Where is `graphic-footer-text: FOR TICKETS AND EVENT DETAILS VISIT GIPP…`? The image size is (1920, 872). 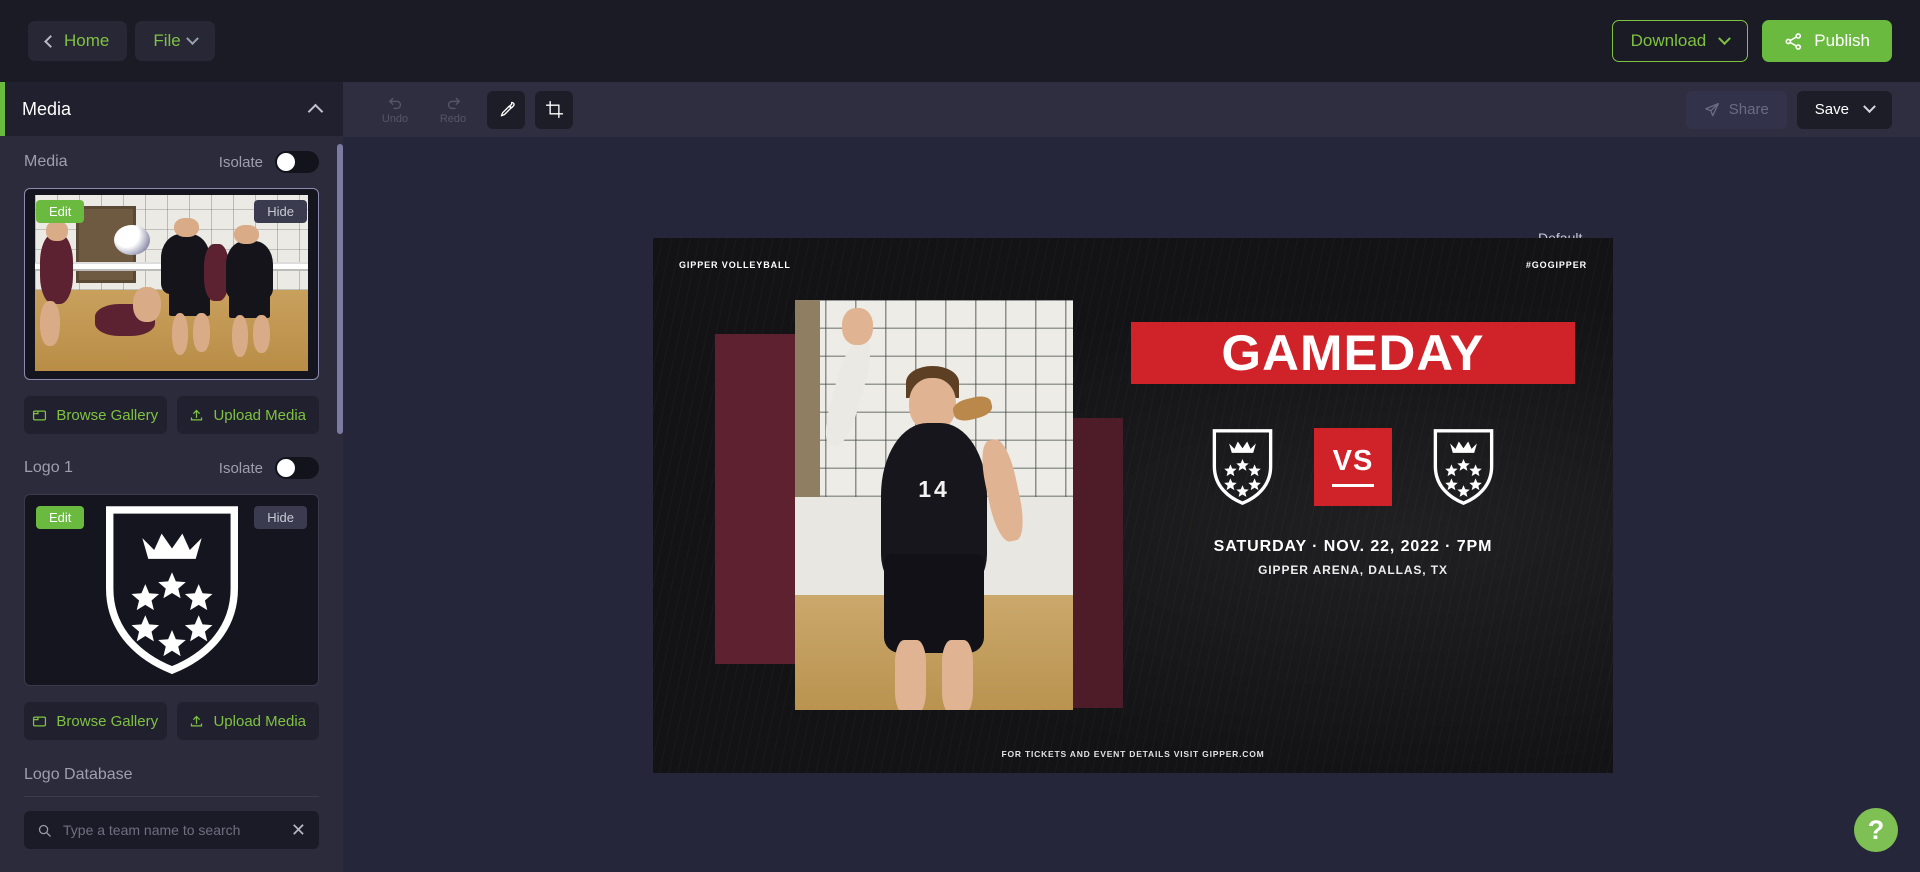 graphic-footer-text: FOR TICKETS AND EVENT DETAILS VISIT GIPP… is located at coordinates (1133, 754).